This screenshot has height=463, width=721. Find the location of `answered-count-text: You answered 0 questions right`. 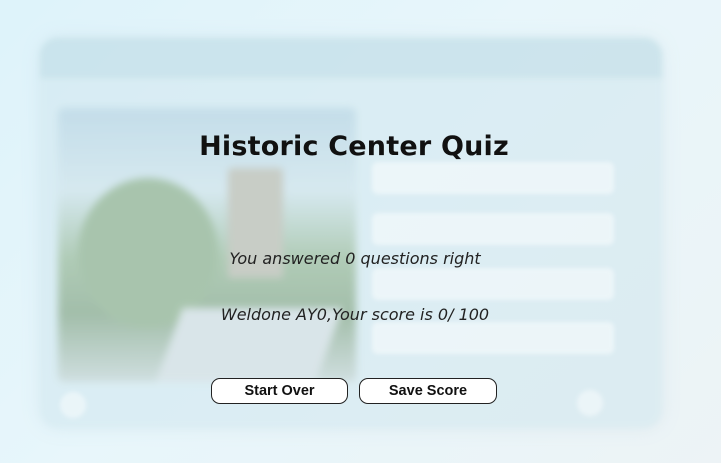

answered-count-text: You answered 0 questions right is located at coordinates (355, 258).